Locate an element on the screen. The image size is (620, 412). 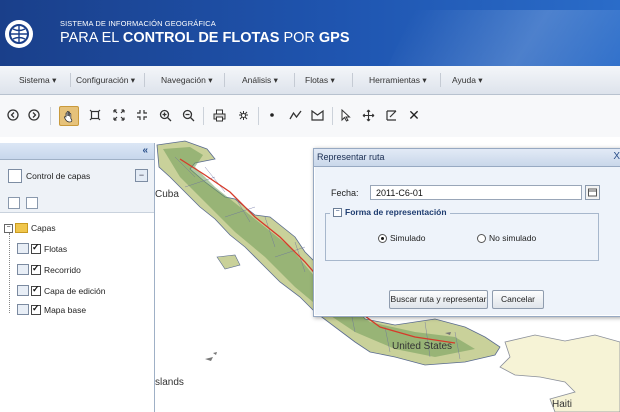
close-icon: X is located at coordinates (616, 156).